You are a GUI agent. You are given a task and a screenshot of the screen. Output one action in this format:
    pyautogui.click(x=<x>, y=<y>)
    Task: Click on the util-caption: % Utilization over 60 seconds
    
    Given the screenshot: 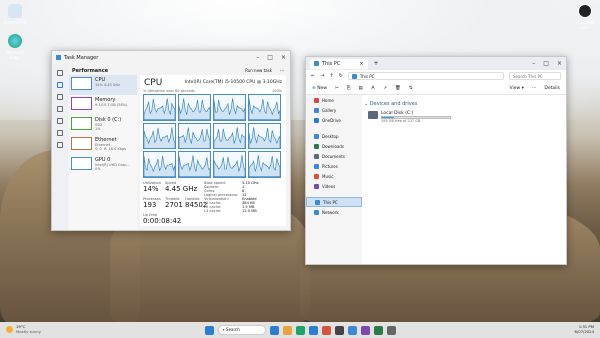 What is the action you would take?
    pyautogui.click(x=169, y=91)
    